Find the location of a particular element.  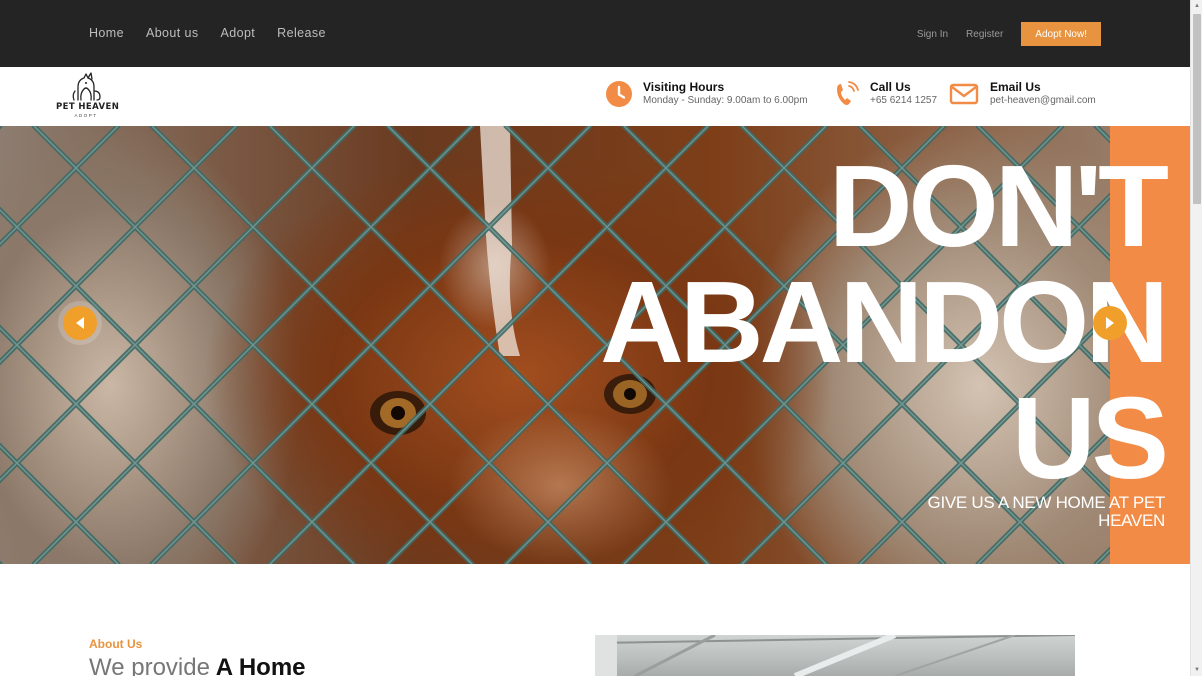

register-link: Register is located at coordinates (984, 34).